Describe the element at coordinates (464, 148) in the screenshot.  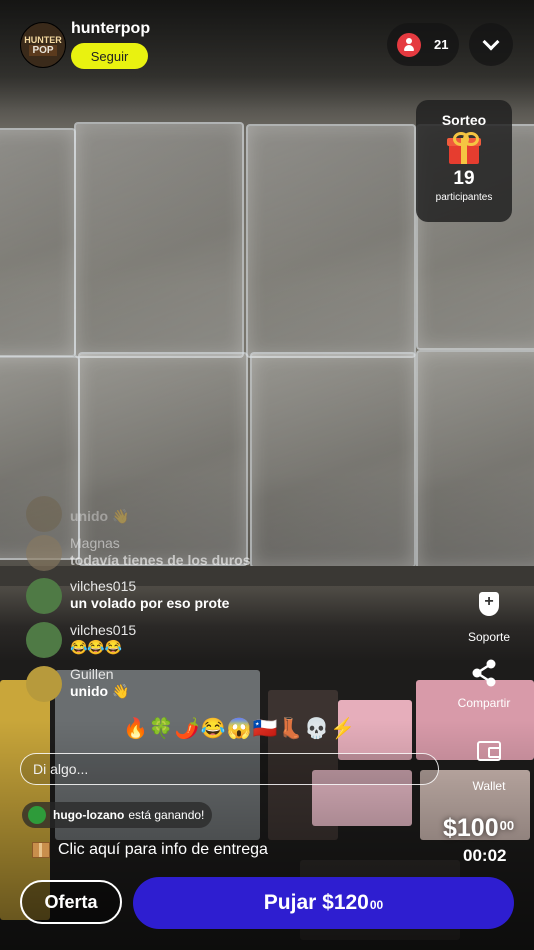
I see `gift-icon` at that location.